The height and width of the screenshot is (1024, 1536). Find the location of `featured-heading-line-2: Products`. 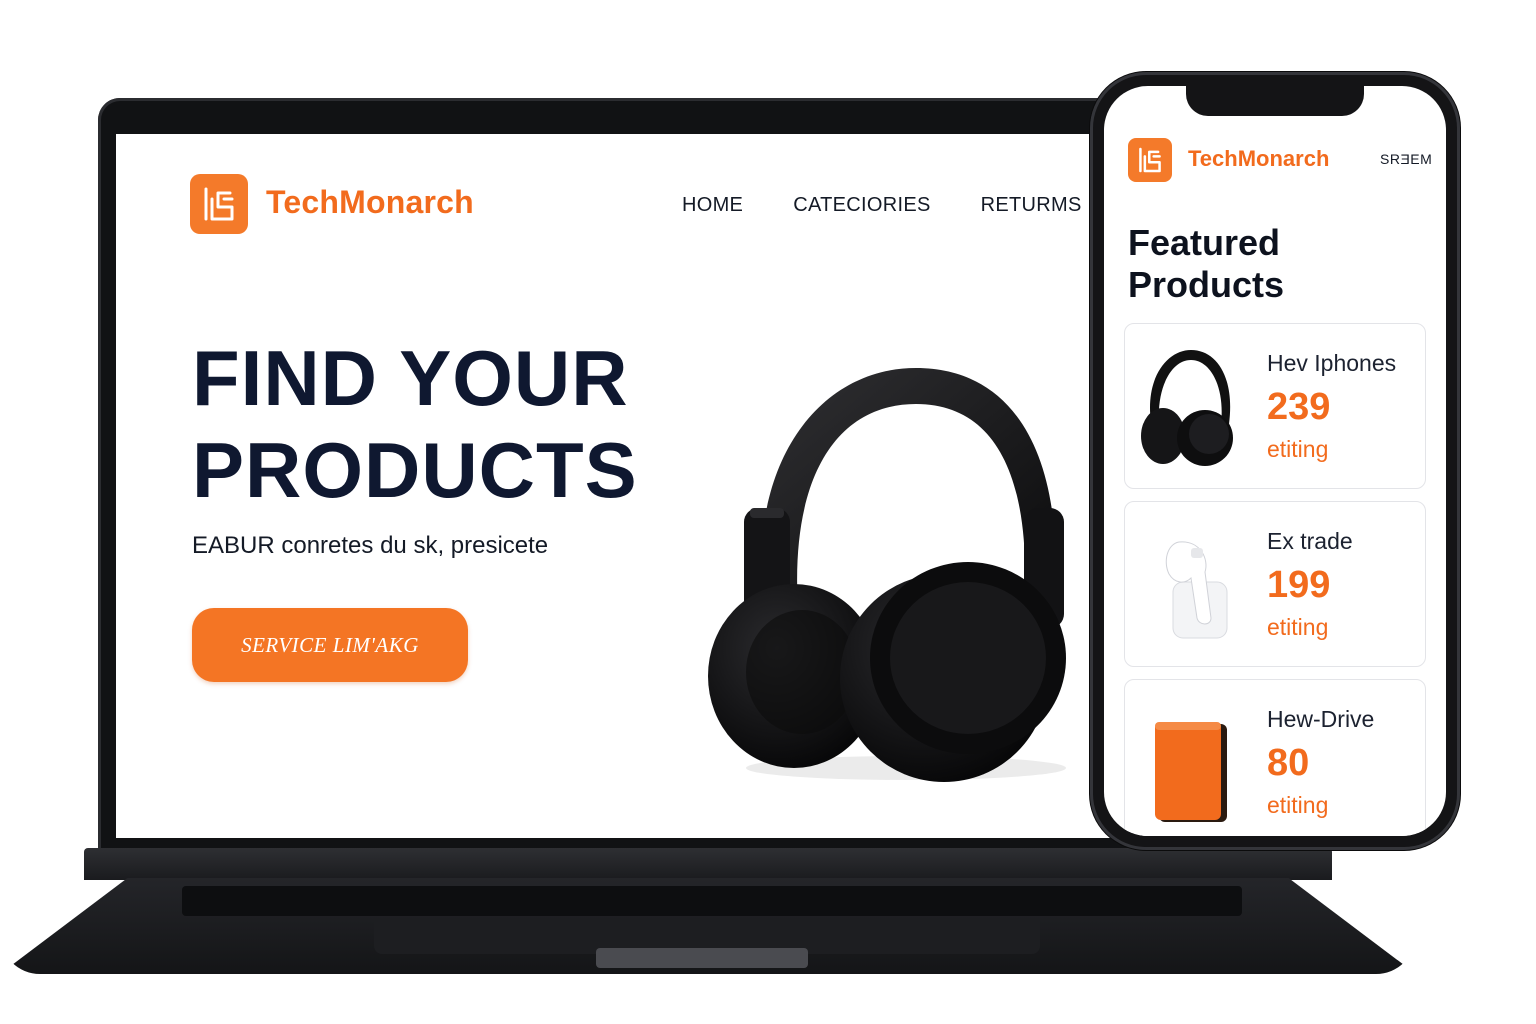

featured-heading-line-2: Products is located at coordinates (1206, 284).